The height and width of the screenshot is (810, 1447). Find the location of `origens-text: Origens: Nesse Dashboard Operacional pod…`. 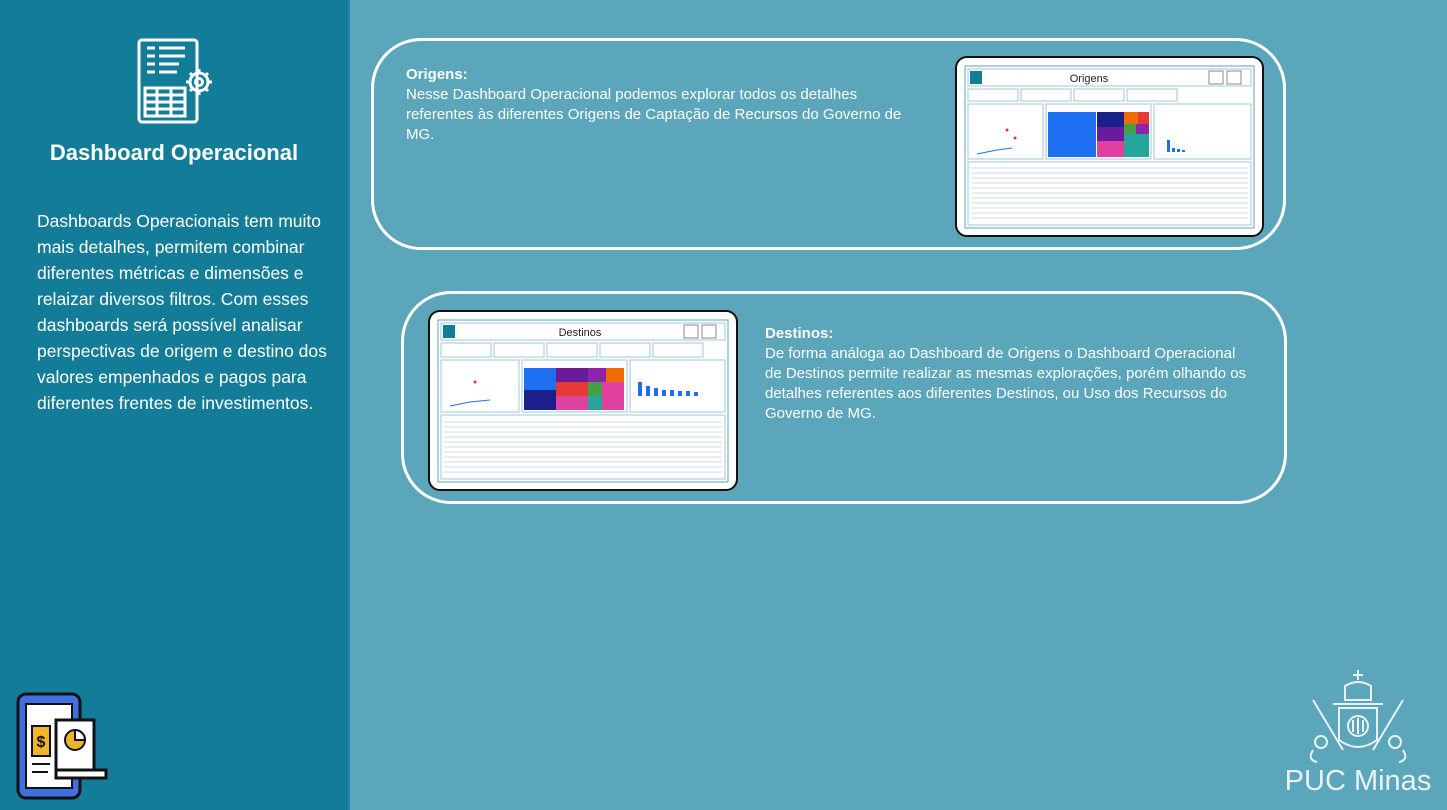

origens-text: Origens: Nesse Dashboard Operacional pod… is located at coordinates (666, 105).